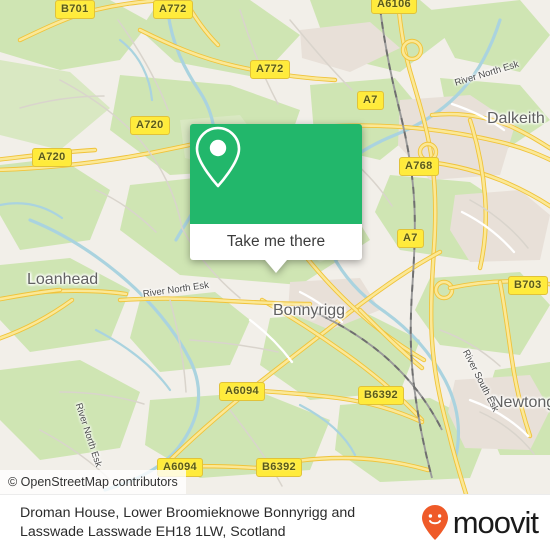 This screenshot has width=550, height=550. I want to click on road-shield-label: A6106, so click(394, 5).